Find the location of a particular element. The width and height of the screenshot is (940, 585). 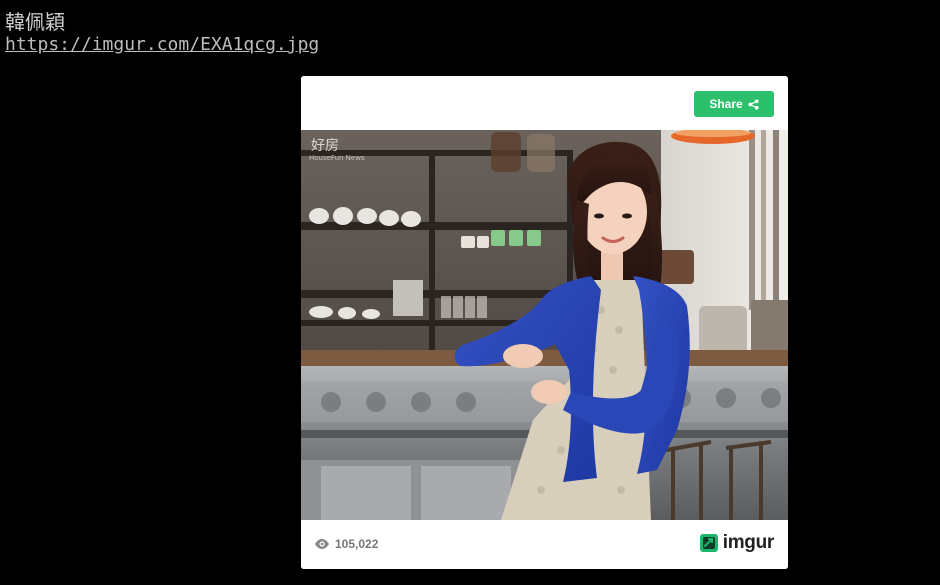

imgur-logo-icon is located at coordinates (708, 543).